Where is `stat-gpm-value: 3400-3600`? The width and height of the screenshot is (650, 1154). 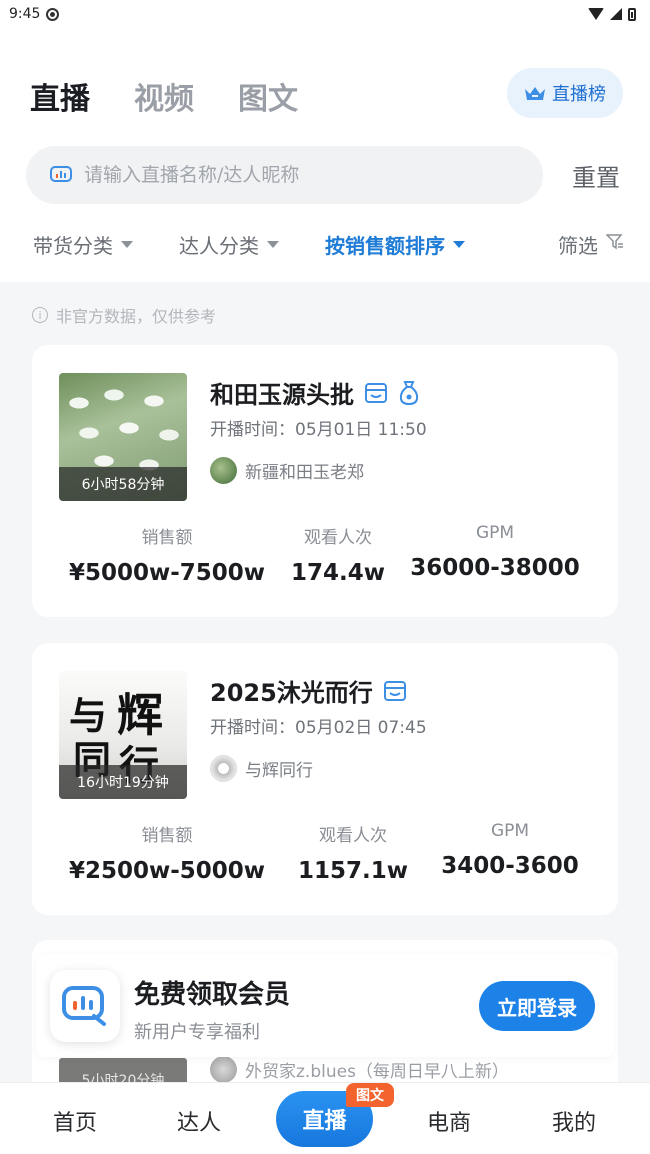 stat-gpm-value: 3400-3600 is located at coordinates (510, 866).